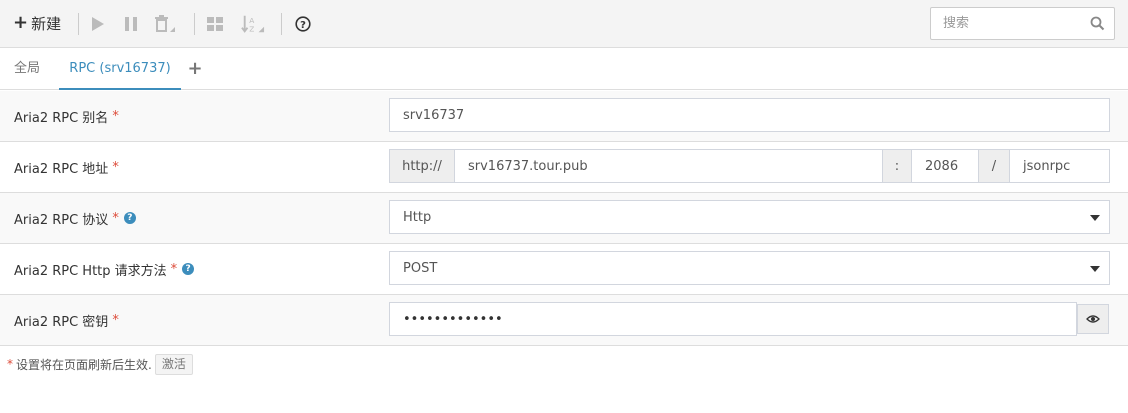 The width and height of the screenshot is (1128, 413). I want to click on rpc-path-input: jsonrpc, so click(1059, 166).